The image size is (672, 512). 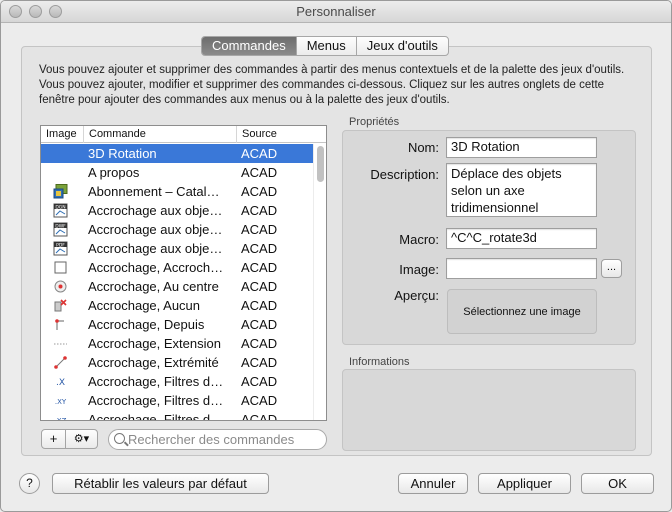 What do you see at coordinates (404, 174) in the screenshot?
I see `description-label: Description:` at bounding box center [404, 174].